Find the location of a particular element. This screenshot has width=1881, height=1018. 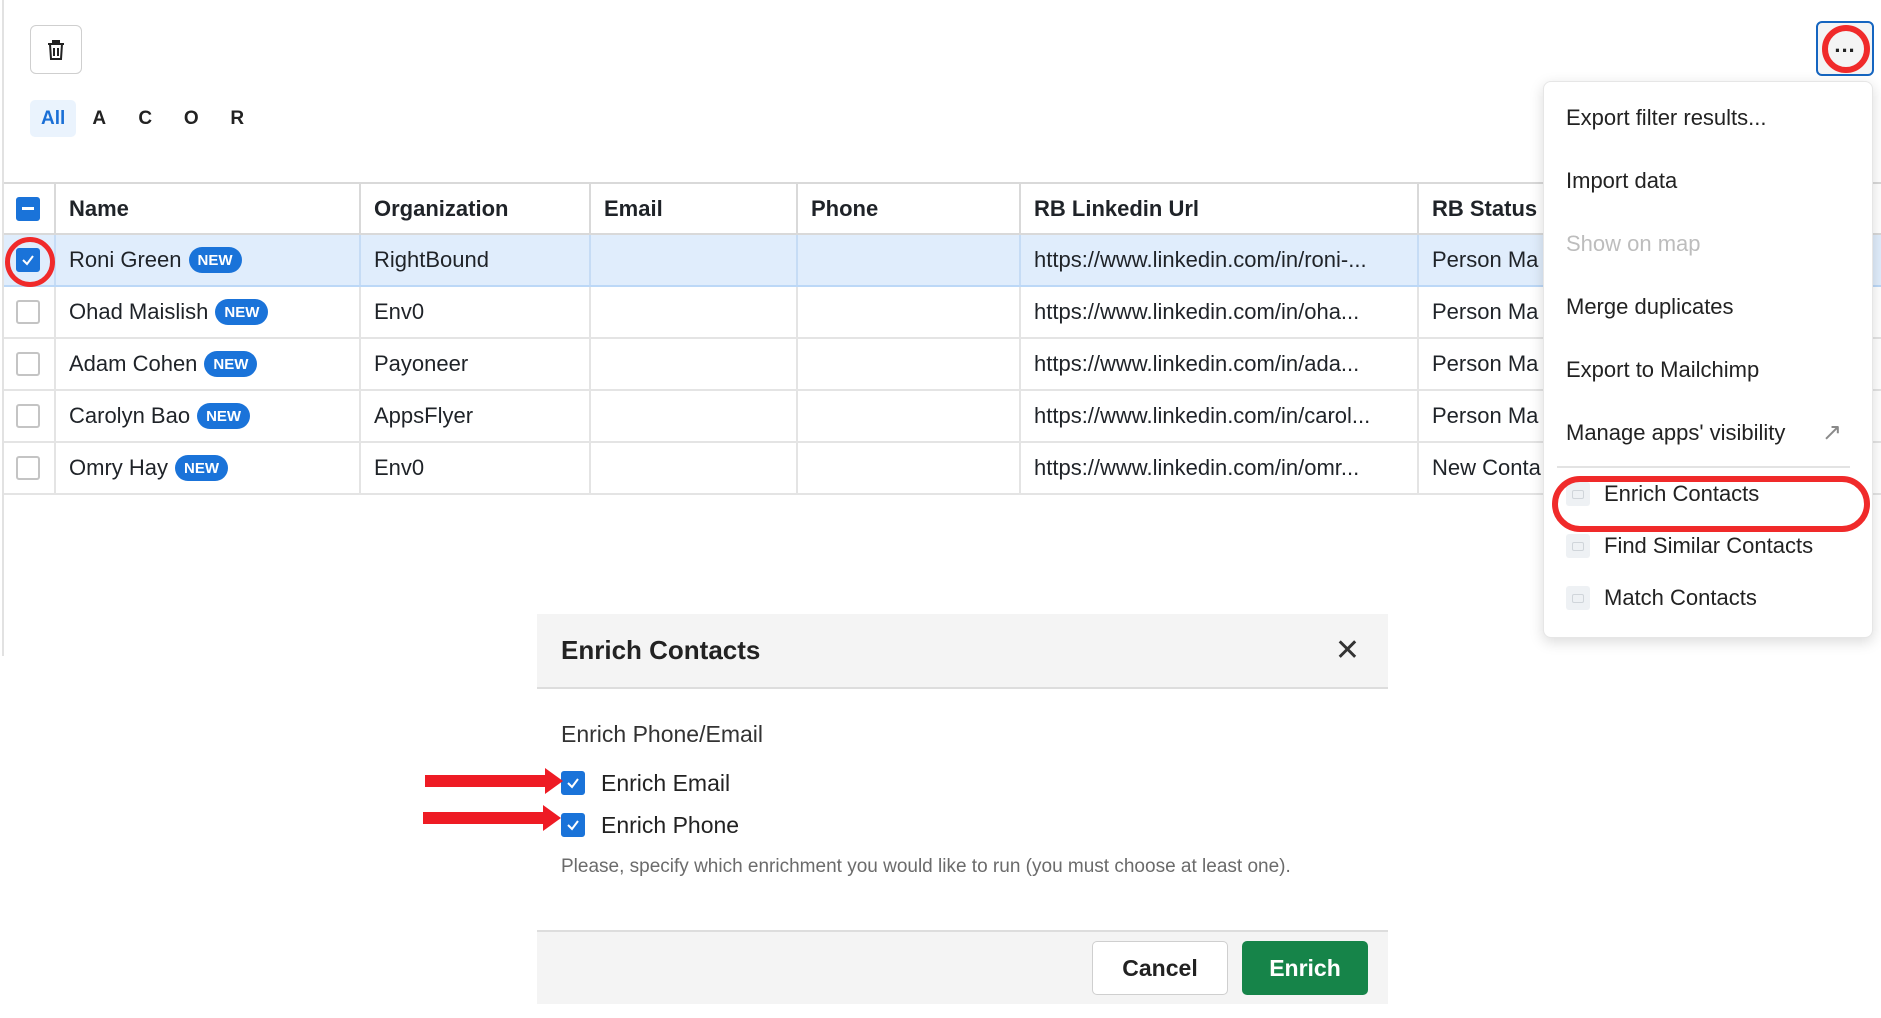

menu-item-find-similar-contacts: Find Similar Contacts is located at coordinates (1708, 546).